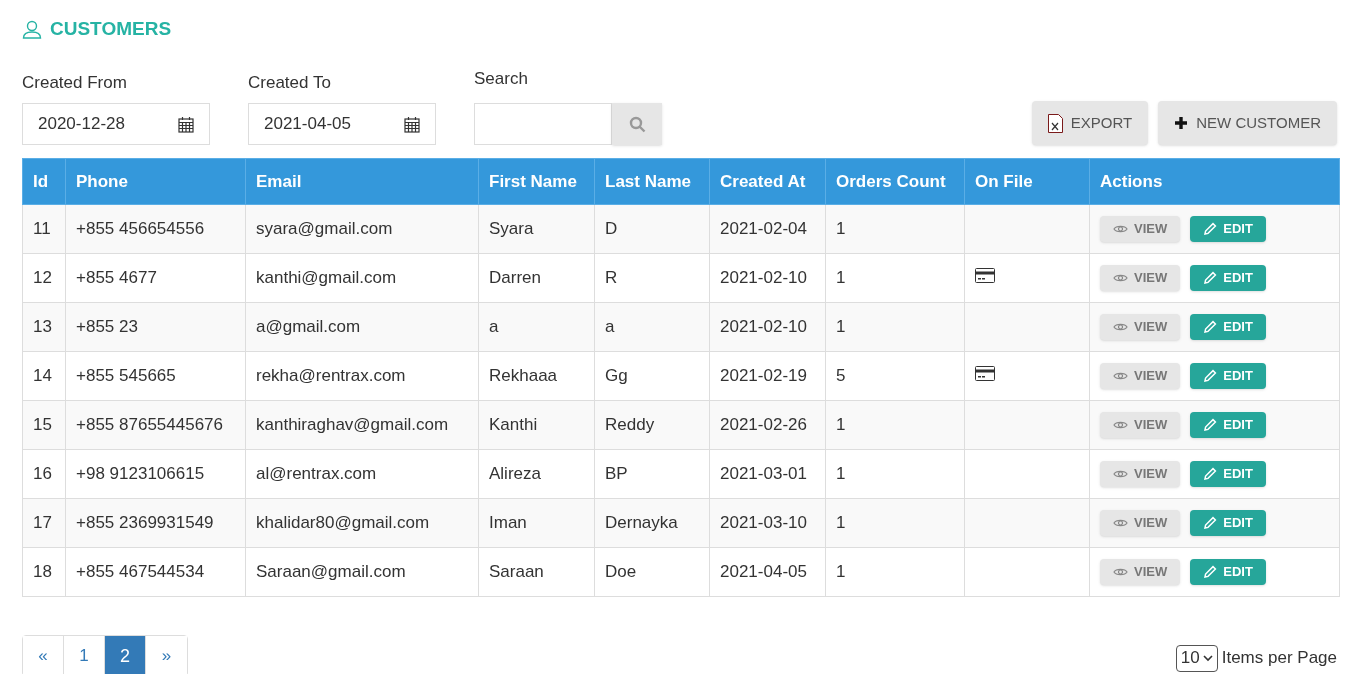 This screenshot has height=674, width=1359. Describe the element at coordinates (652, 572) in the screenshot. I see `table-cell: Doe` at that location.